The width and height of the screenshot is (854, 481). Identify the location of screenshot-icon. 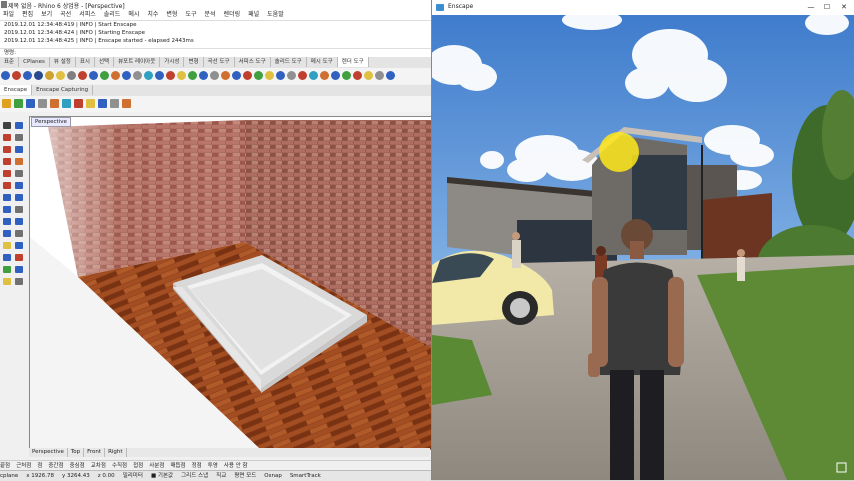
(78, 103).